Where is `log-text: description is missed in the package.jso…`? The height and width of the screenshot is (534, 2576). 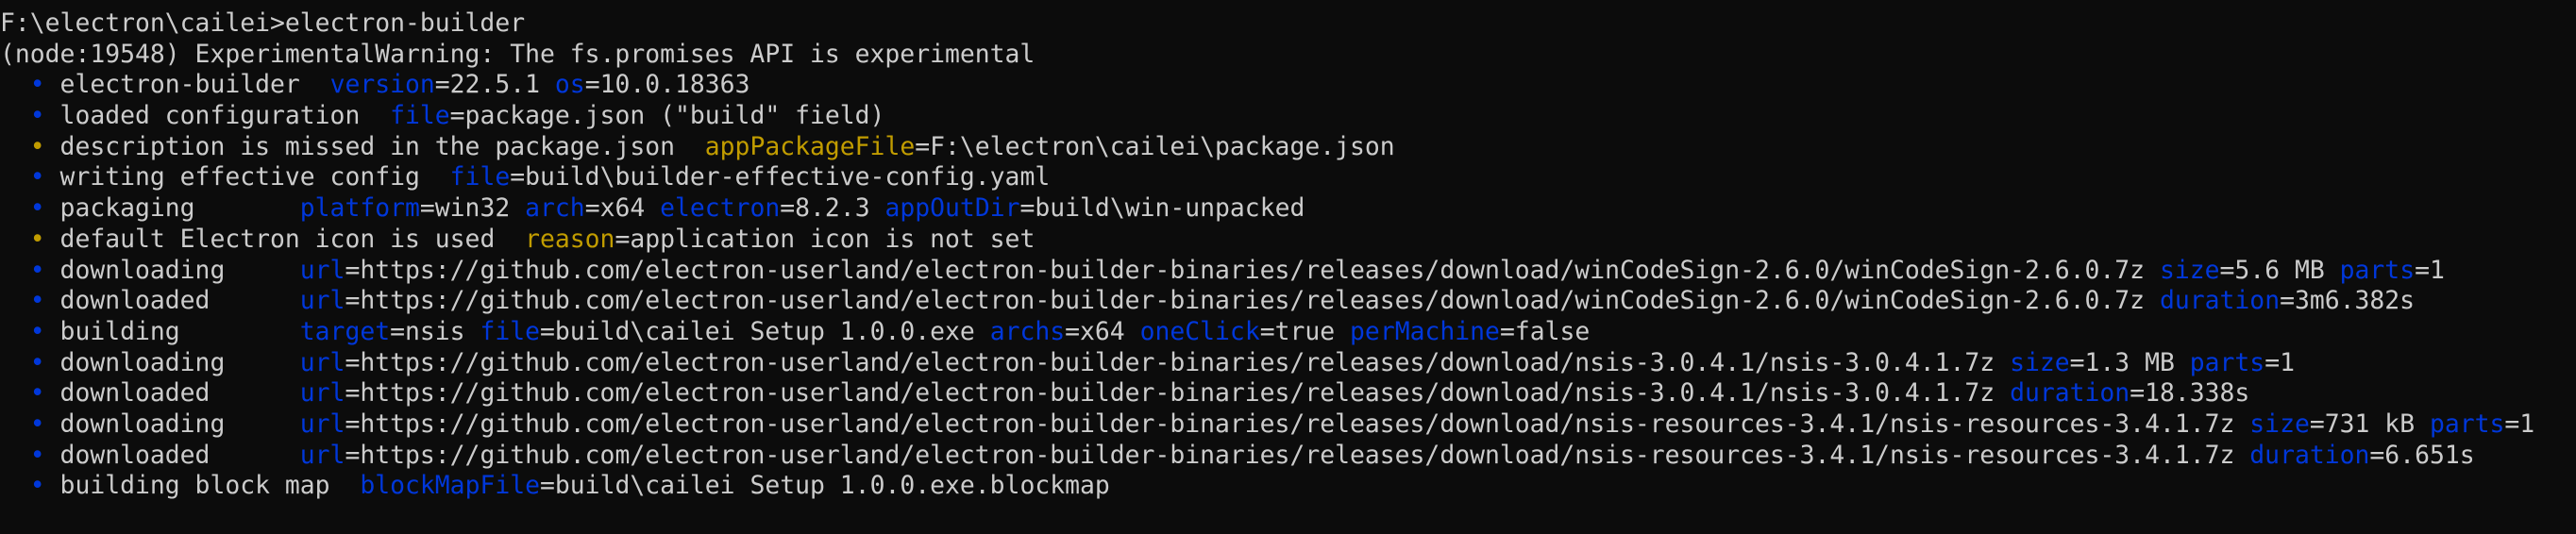
log-text: description is missed in the package.jso… is located at coordinates (374, 146).